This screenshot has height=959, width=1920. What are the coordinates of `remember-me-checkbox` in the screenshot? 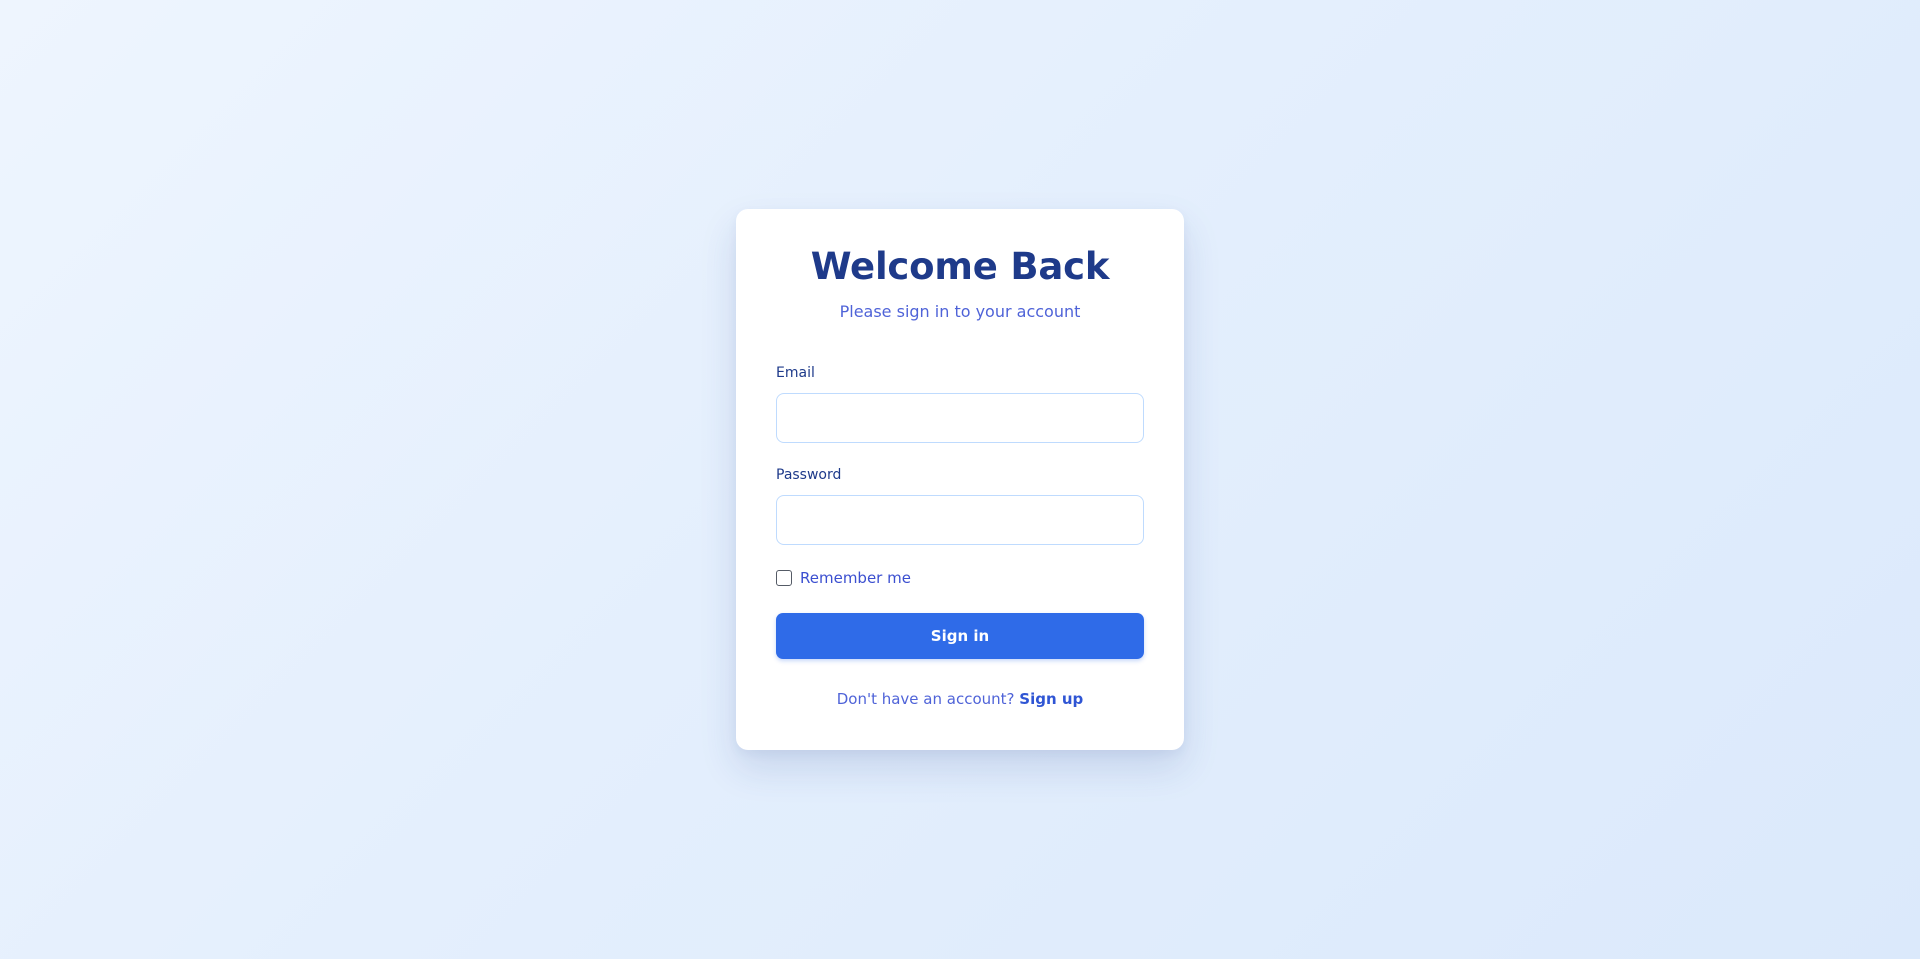 It's located at (784, 578).